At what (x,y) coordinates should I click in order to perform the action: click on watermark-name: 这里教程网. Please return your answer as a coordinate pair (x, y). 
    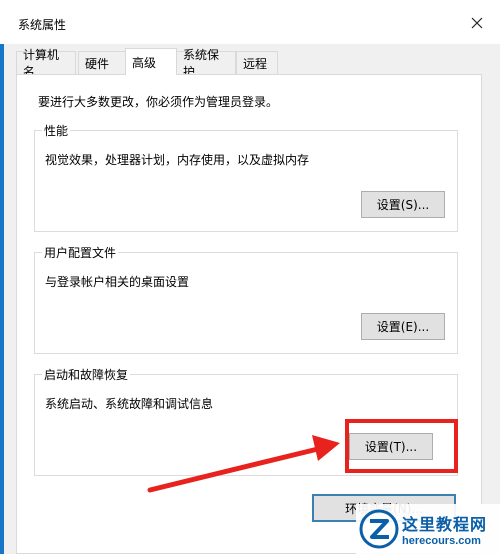
    Looking at the image, I should click on (445, 524).